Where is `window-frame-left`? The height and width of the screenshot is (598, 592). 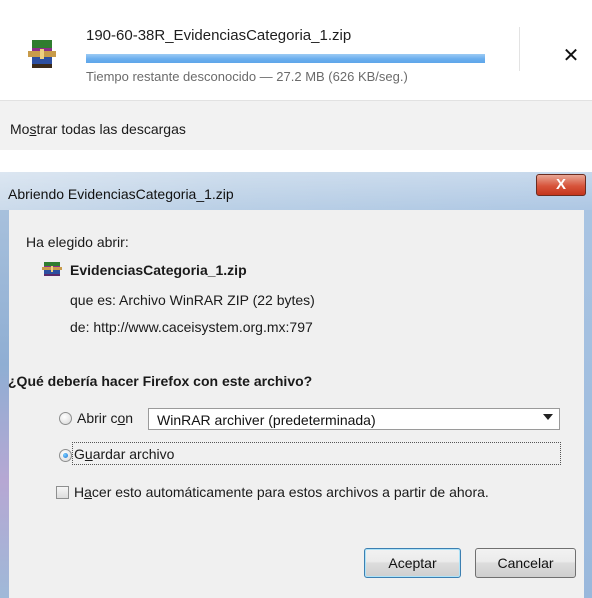
window-frame-left is located at coordinates (4, 404).